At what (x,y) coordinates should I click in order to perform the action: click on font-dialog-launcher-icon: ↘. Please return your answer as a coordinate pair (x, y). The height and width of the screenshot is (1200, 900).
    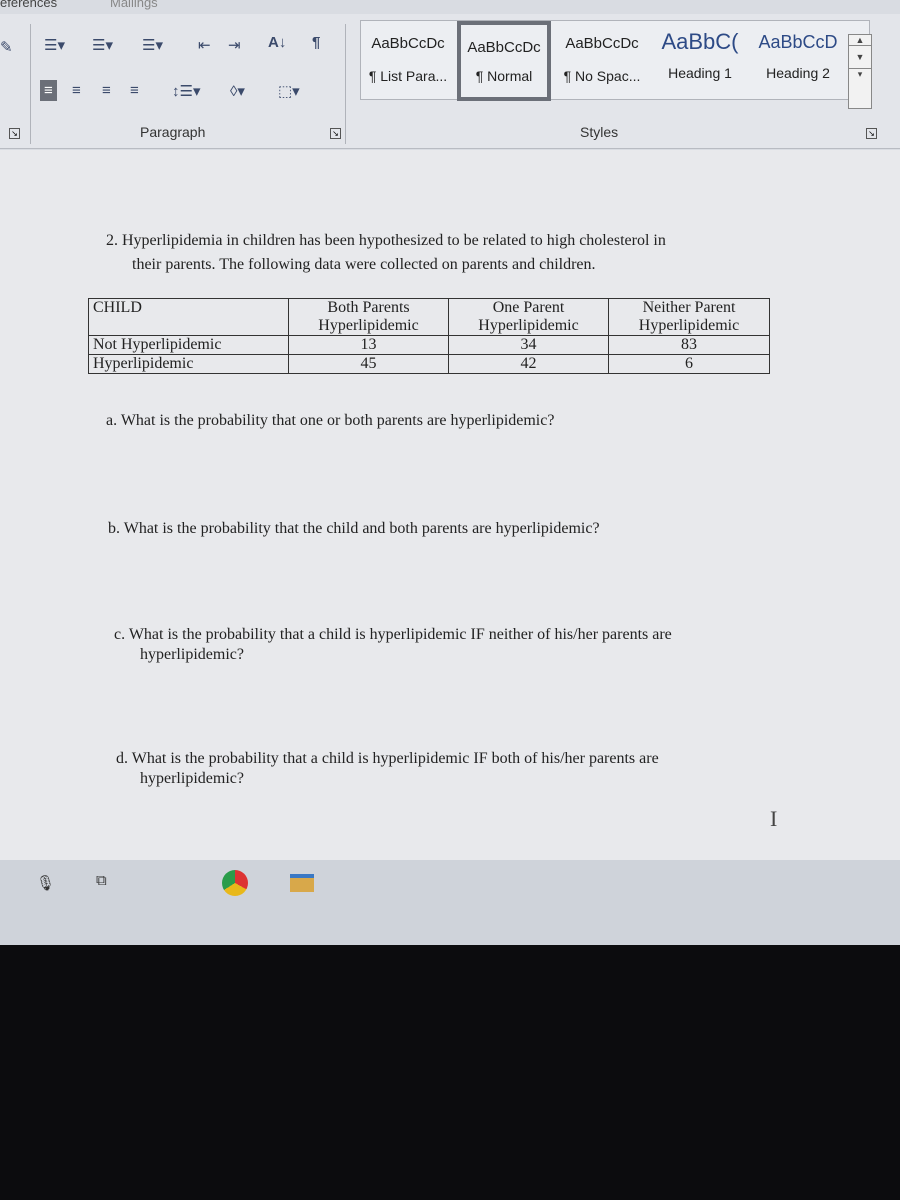
    Looking at the image, I should click on (14, 133).